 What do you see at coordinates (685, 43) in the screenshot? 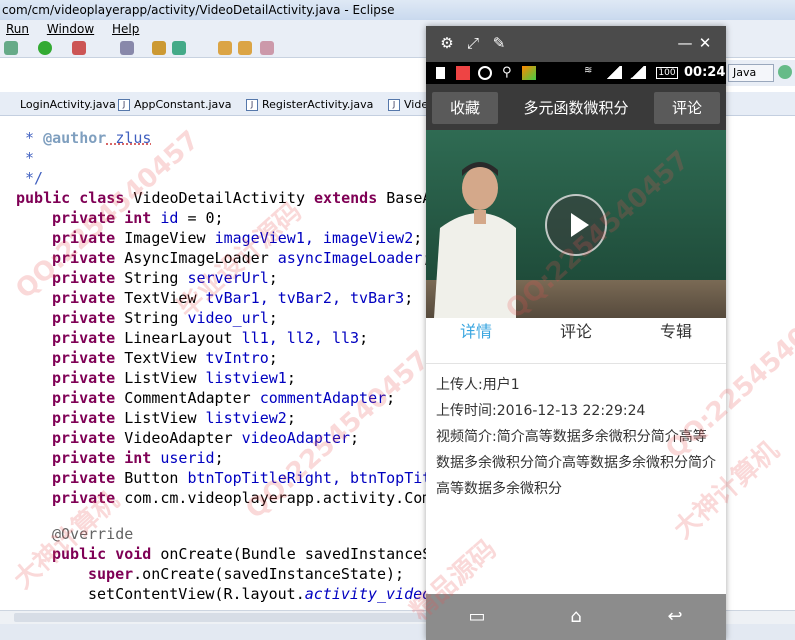
I see `minimize-icon: —` at bounding box center [685, 43].